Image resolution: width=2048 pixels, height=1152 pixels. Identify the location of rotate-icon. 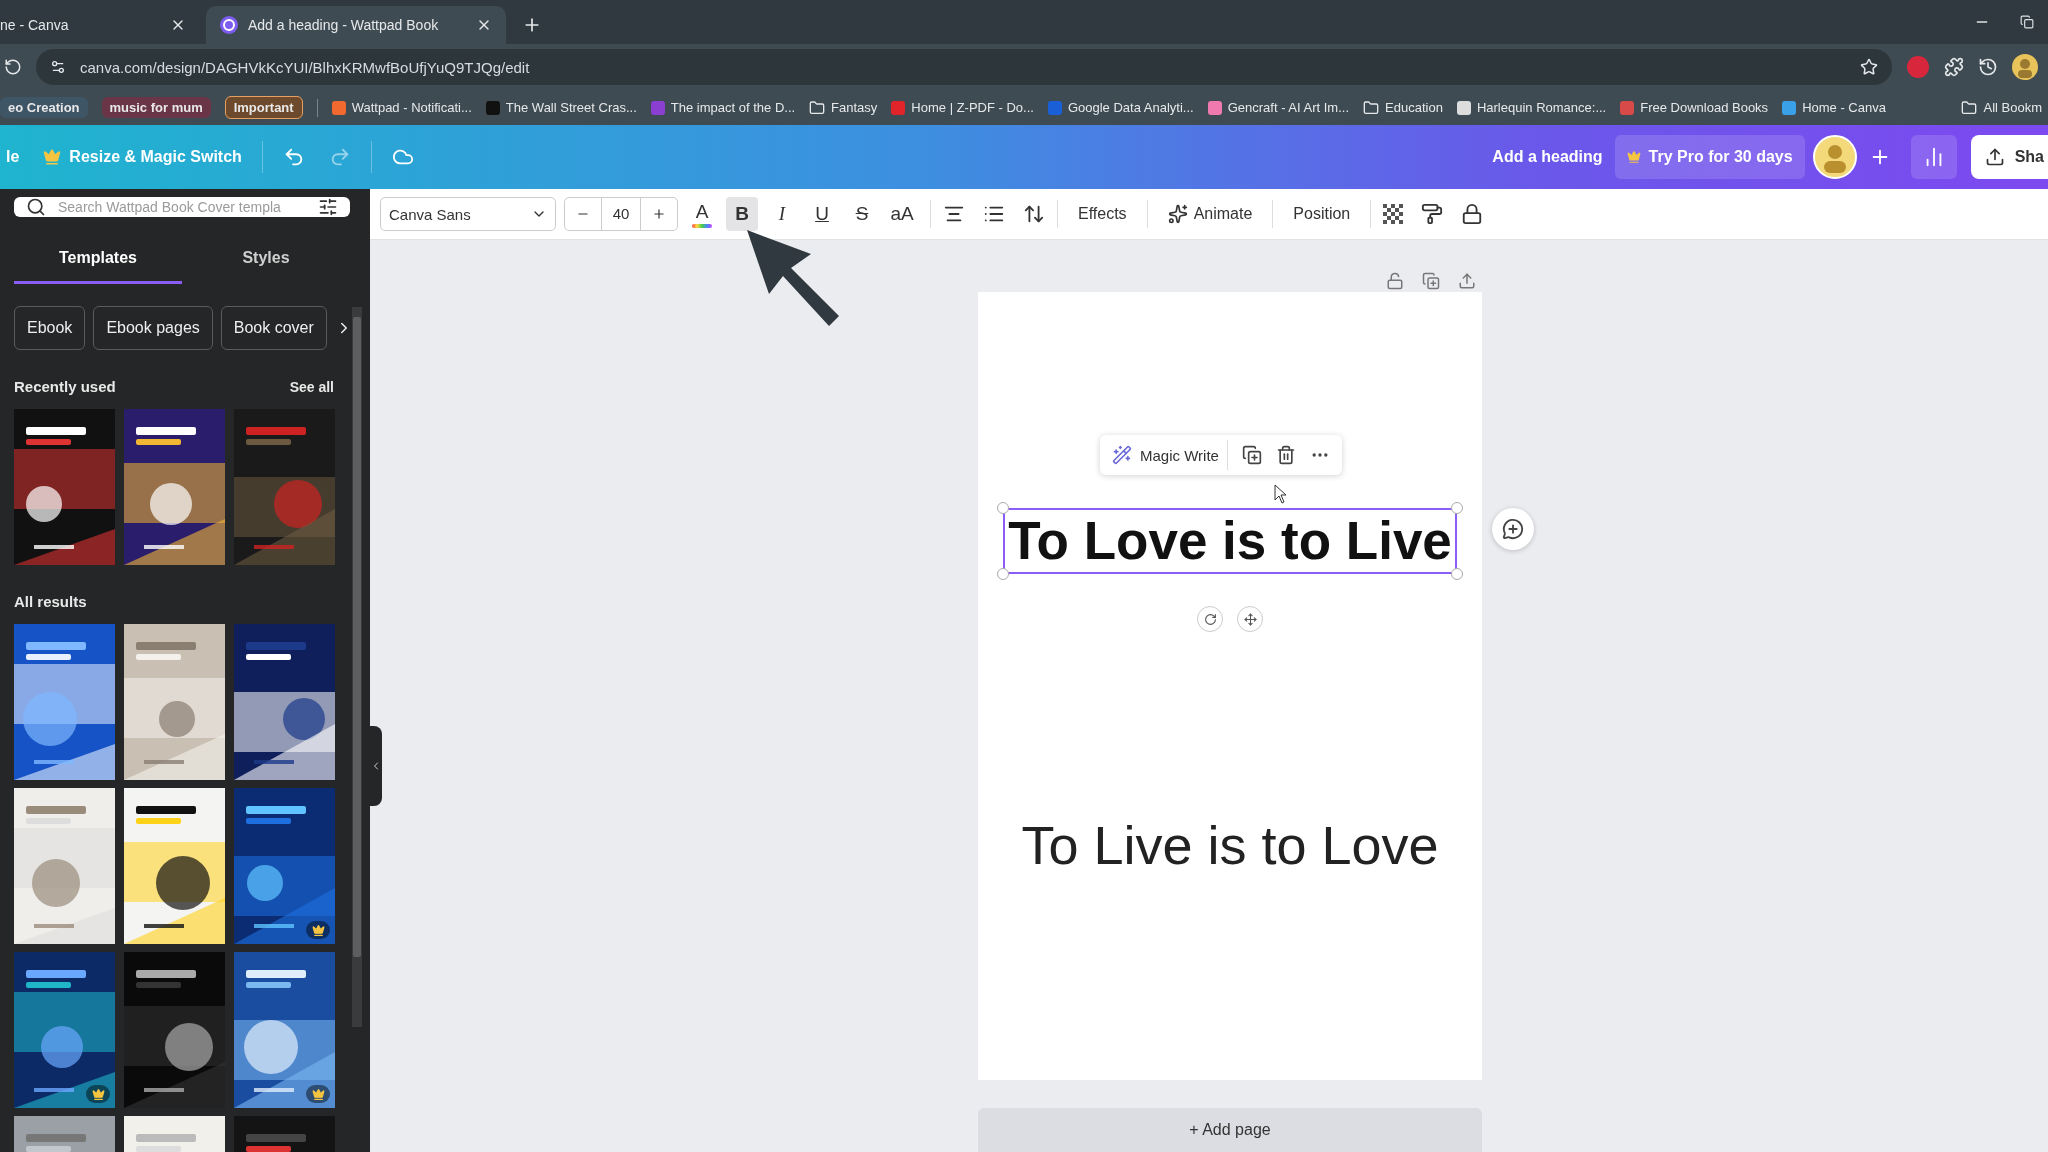
(1210, 619).